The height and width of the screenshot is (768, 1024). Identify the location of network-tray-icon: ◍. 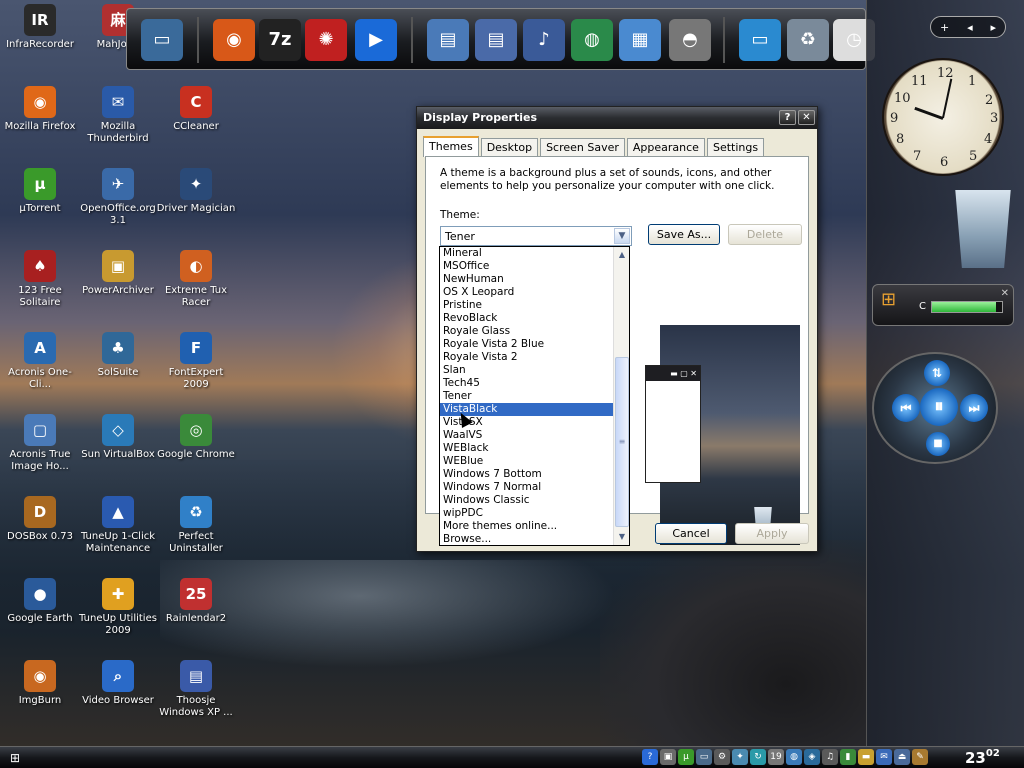
(794, 757).